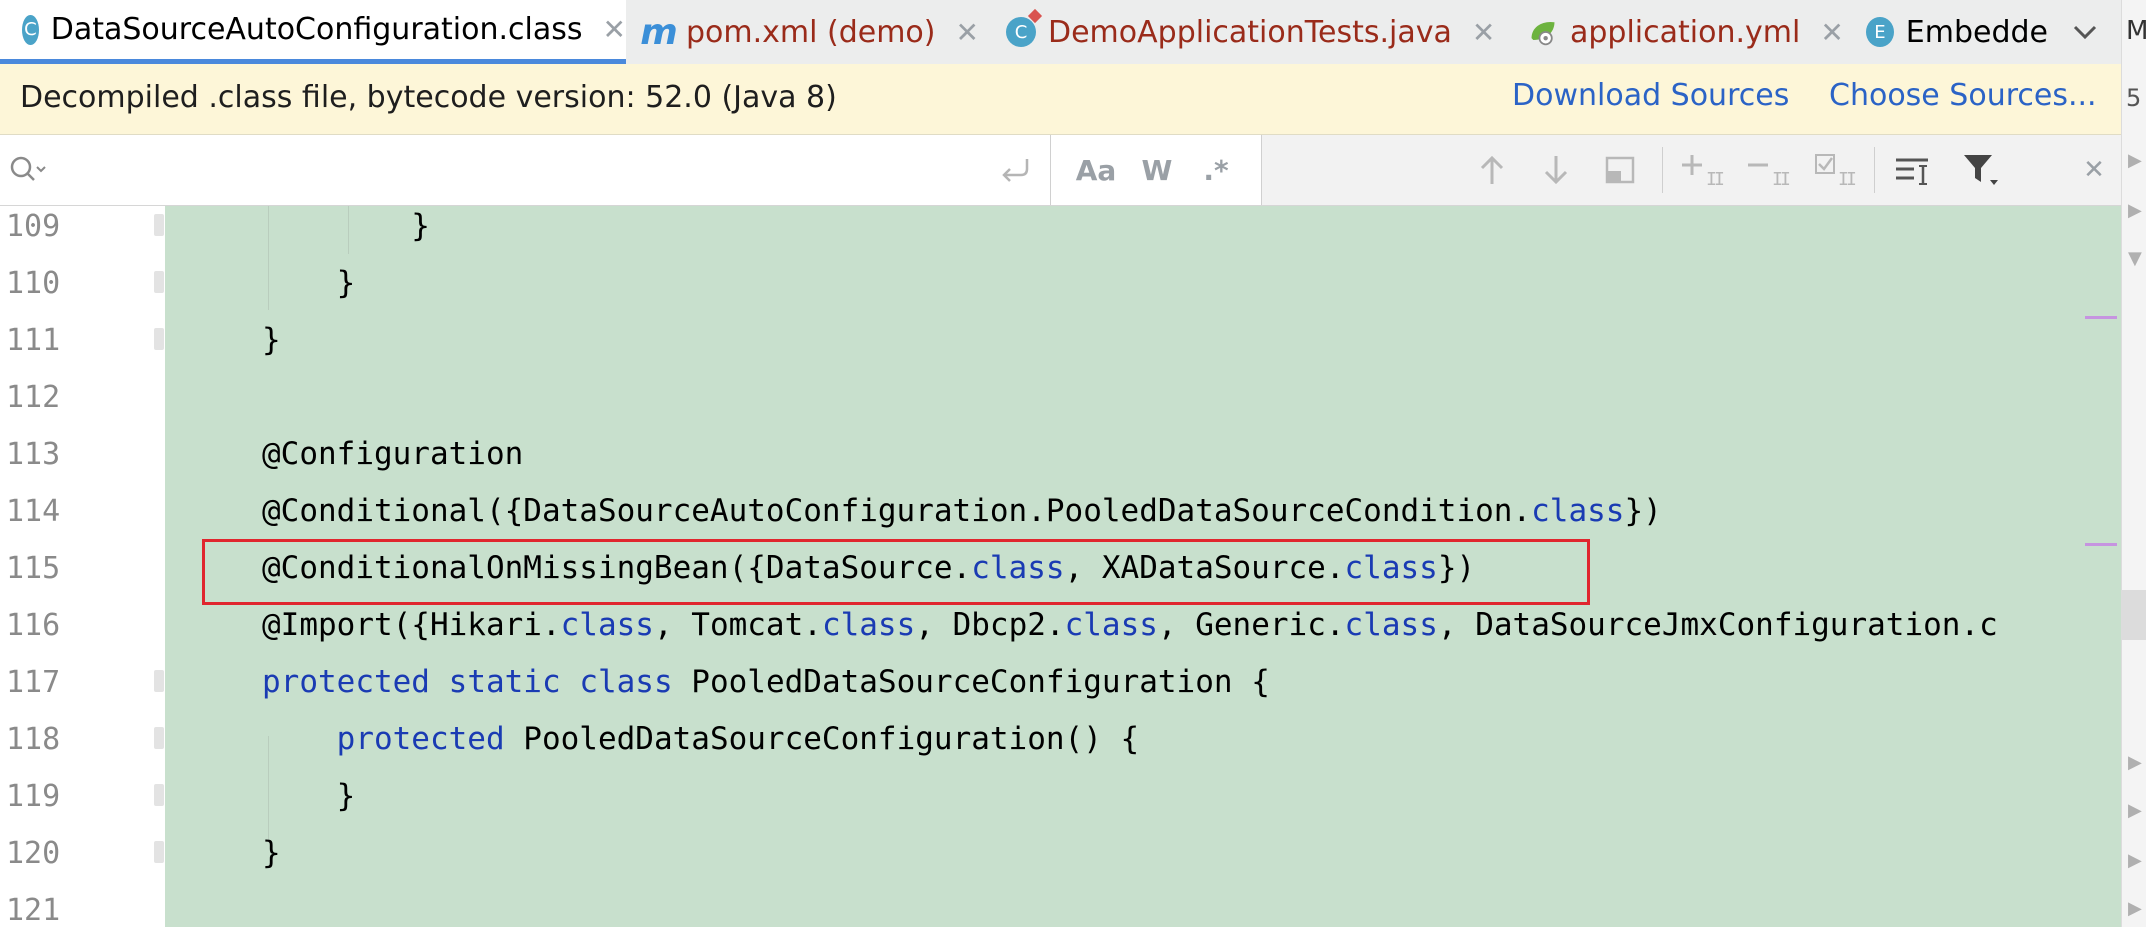  I want to click on line-number: 112, so click(33, 397).